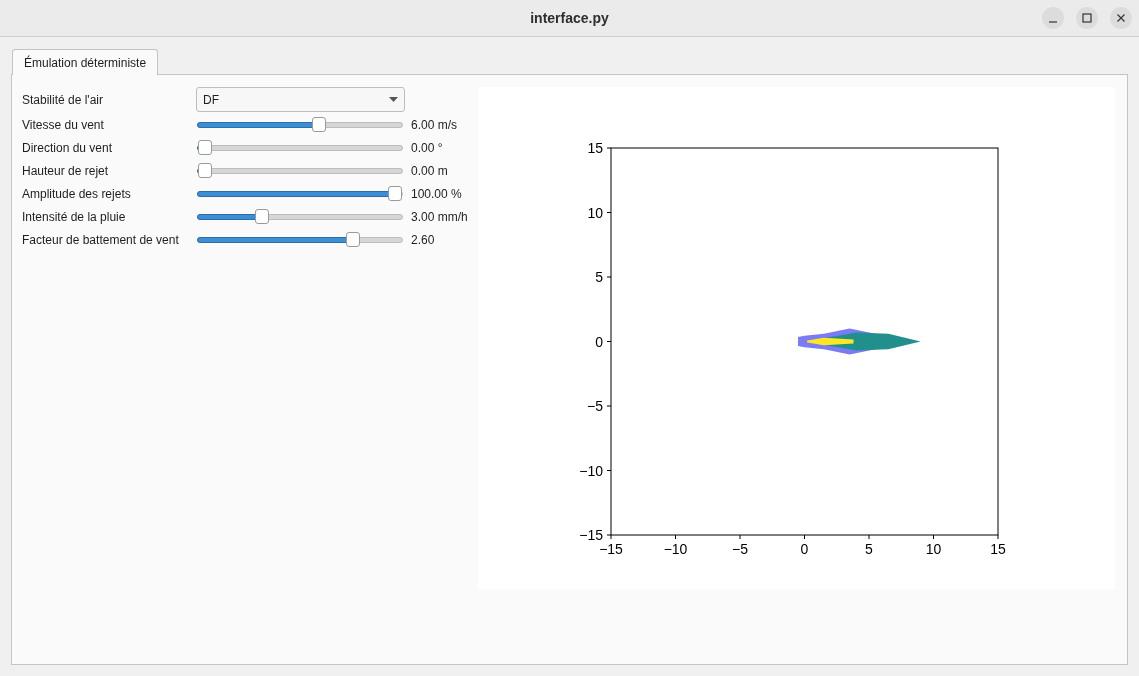 Image resolution: width=1139 pixels, height=676 pixels. Describe the element at coordinates (63, 125) in the screenshot. I see `slider-label: Vitesse du vent` at that location.